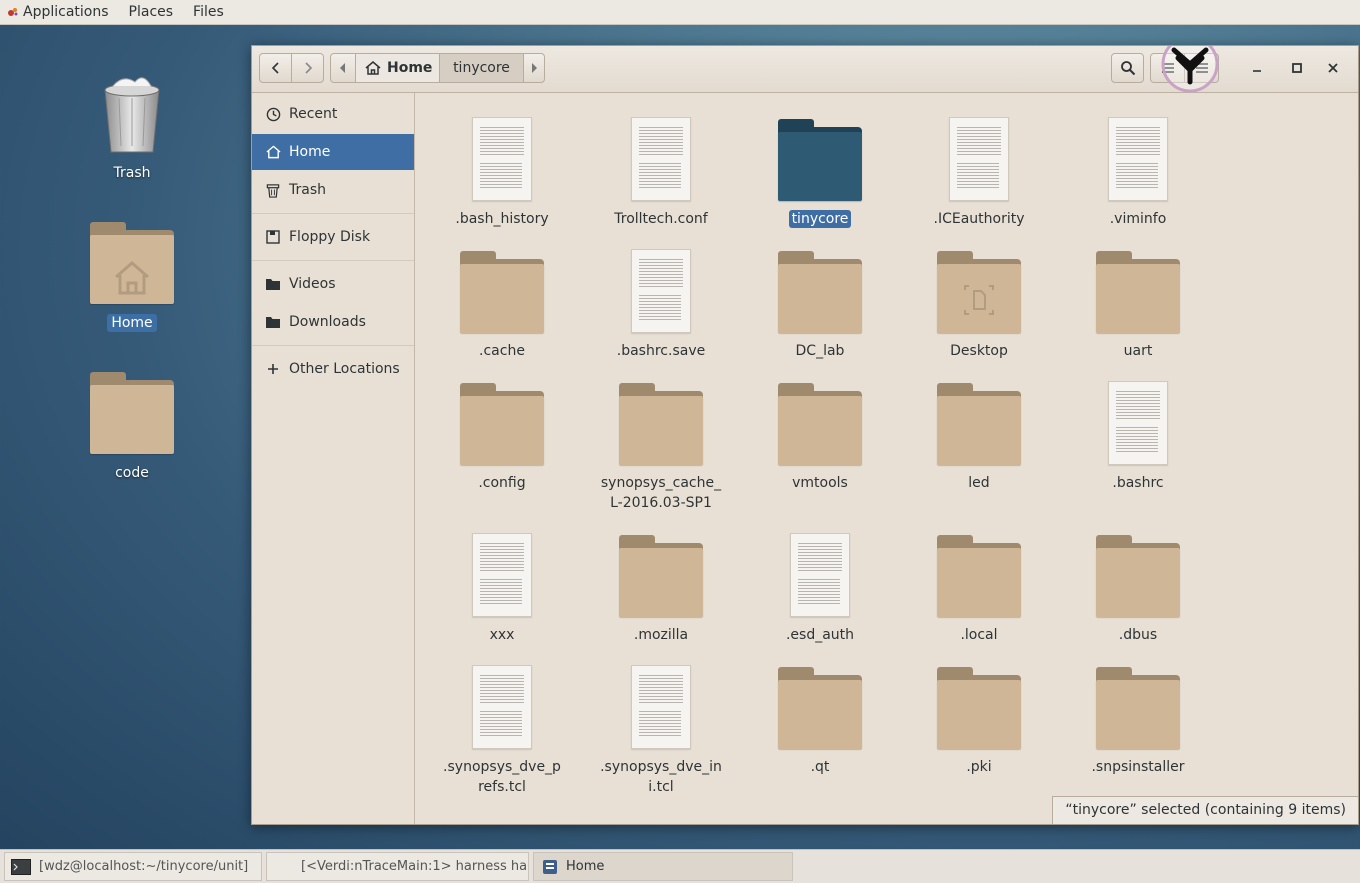  What do you see at coordinates (979, 302) in the screenshot?
I see `file-item: Desktop` at bounding box center [979, 302].